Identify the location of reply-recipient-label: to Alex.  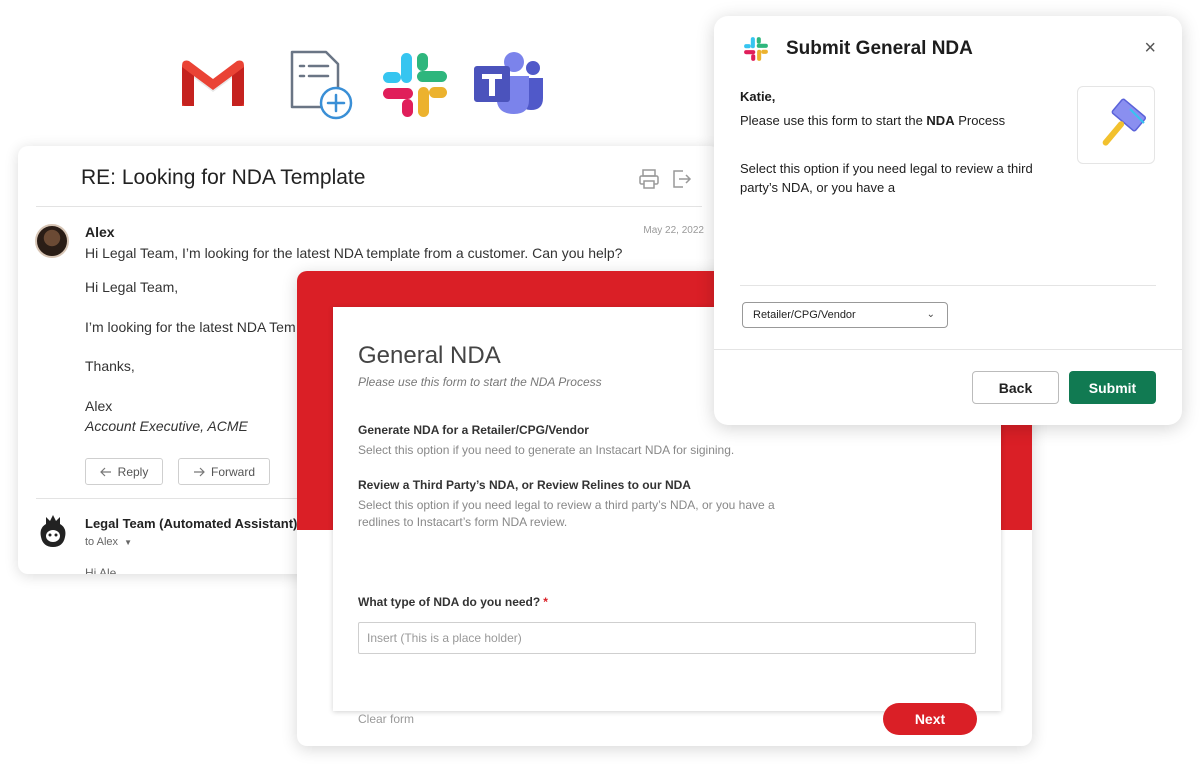
(102, 542).